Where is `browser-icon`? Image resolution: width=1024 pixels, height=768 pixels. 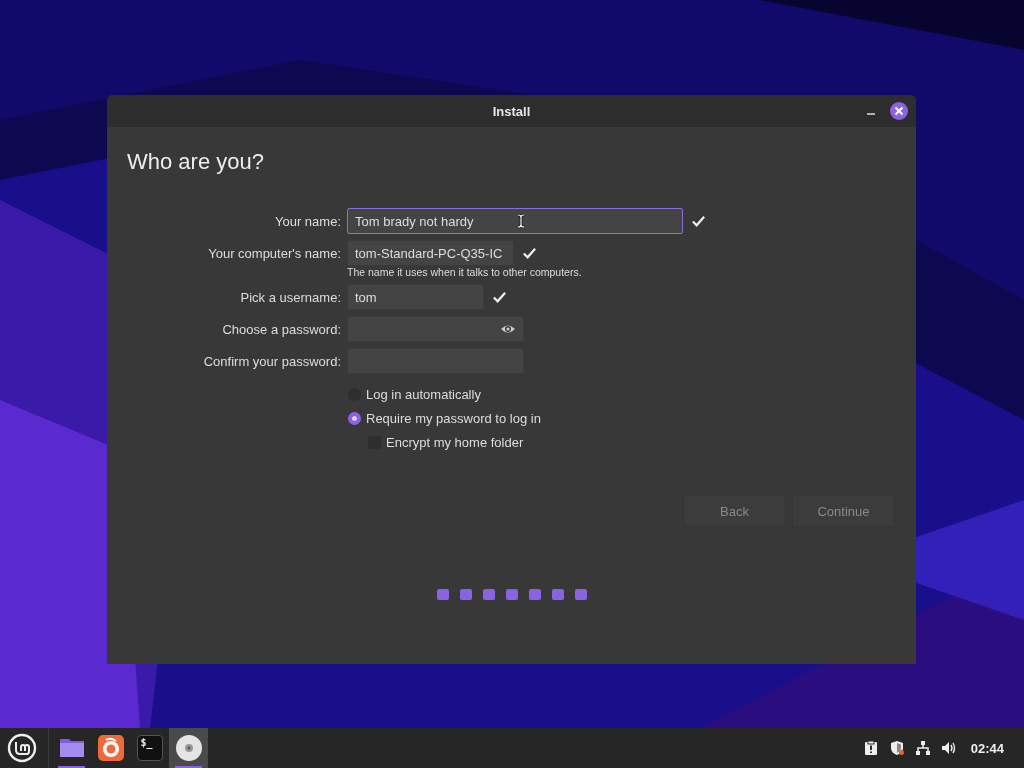
browser-icon is located at coordinates (110, 748).